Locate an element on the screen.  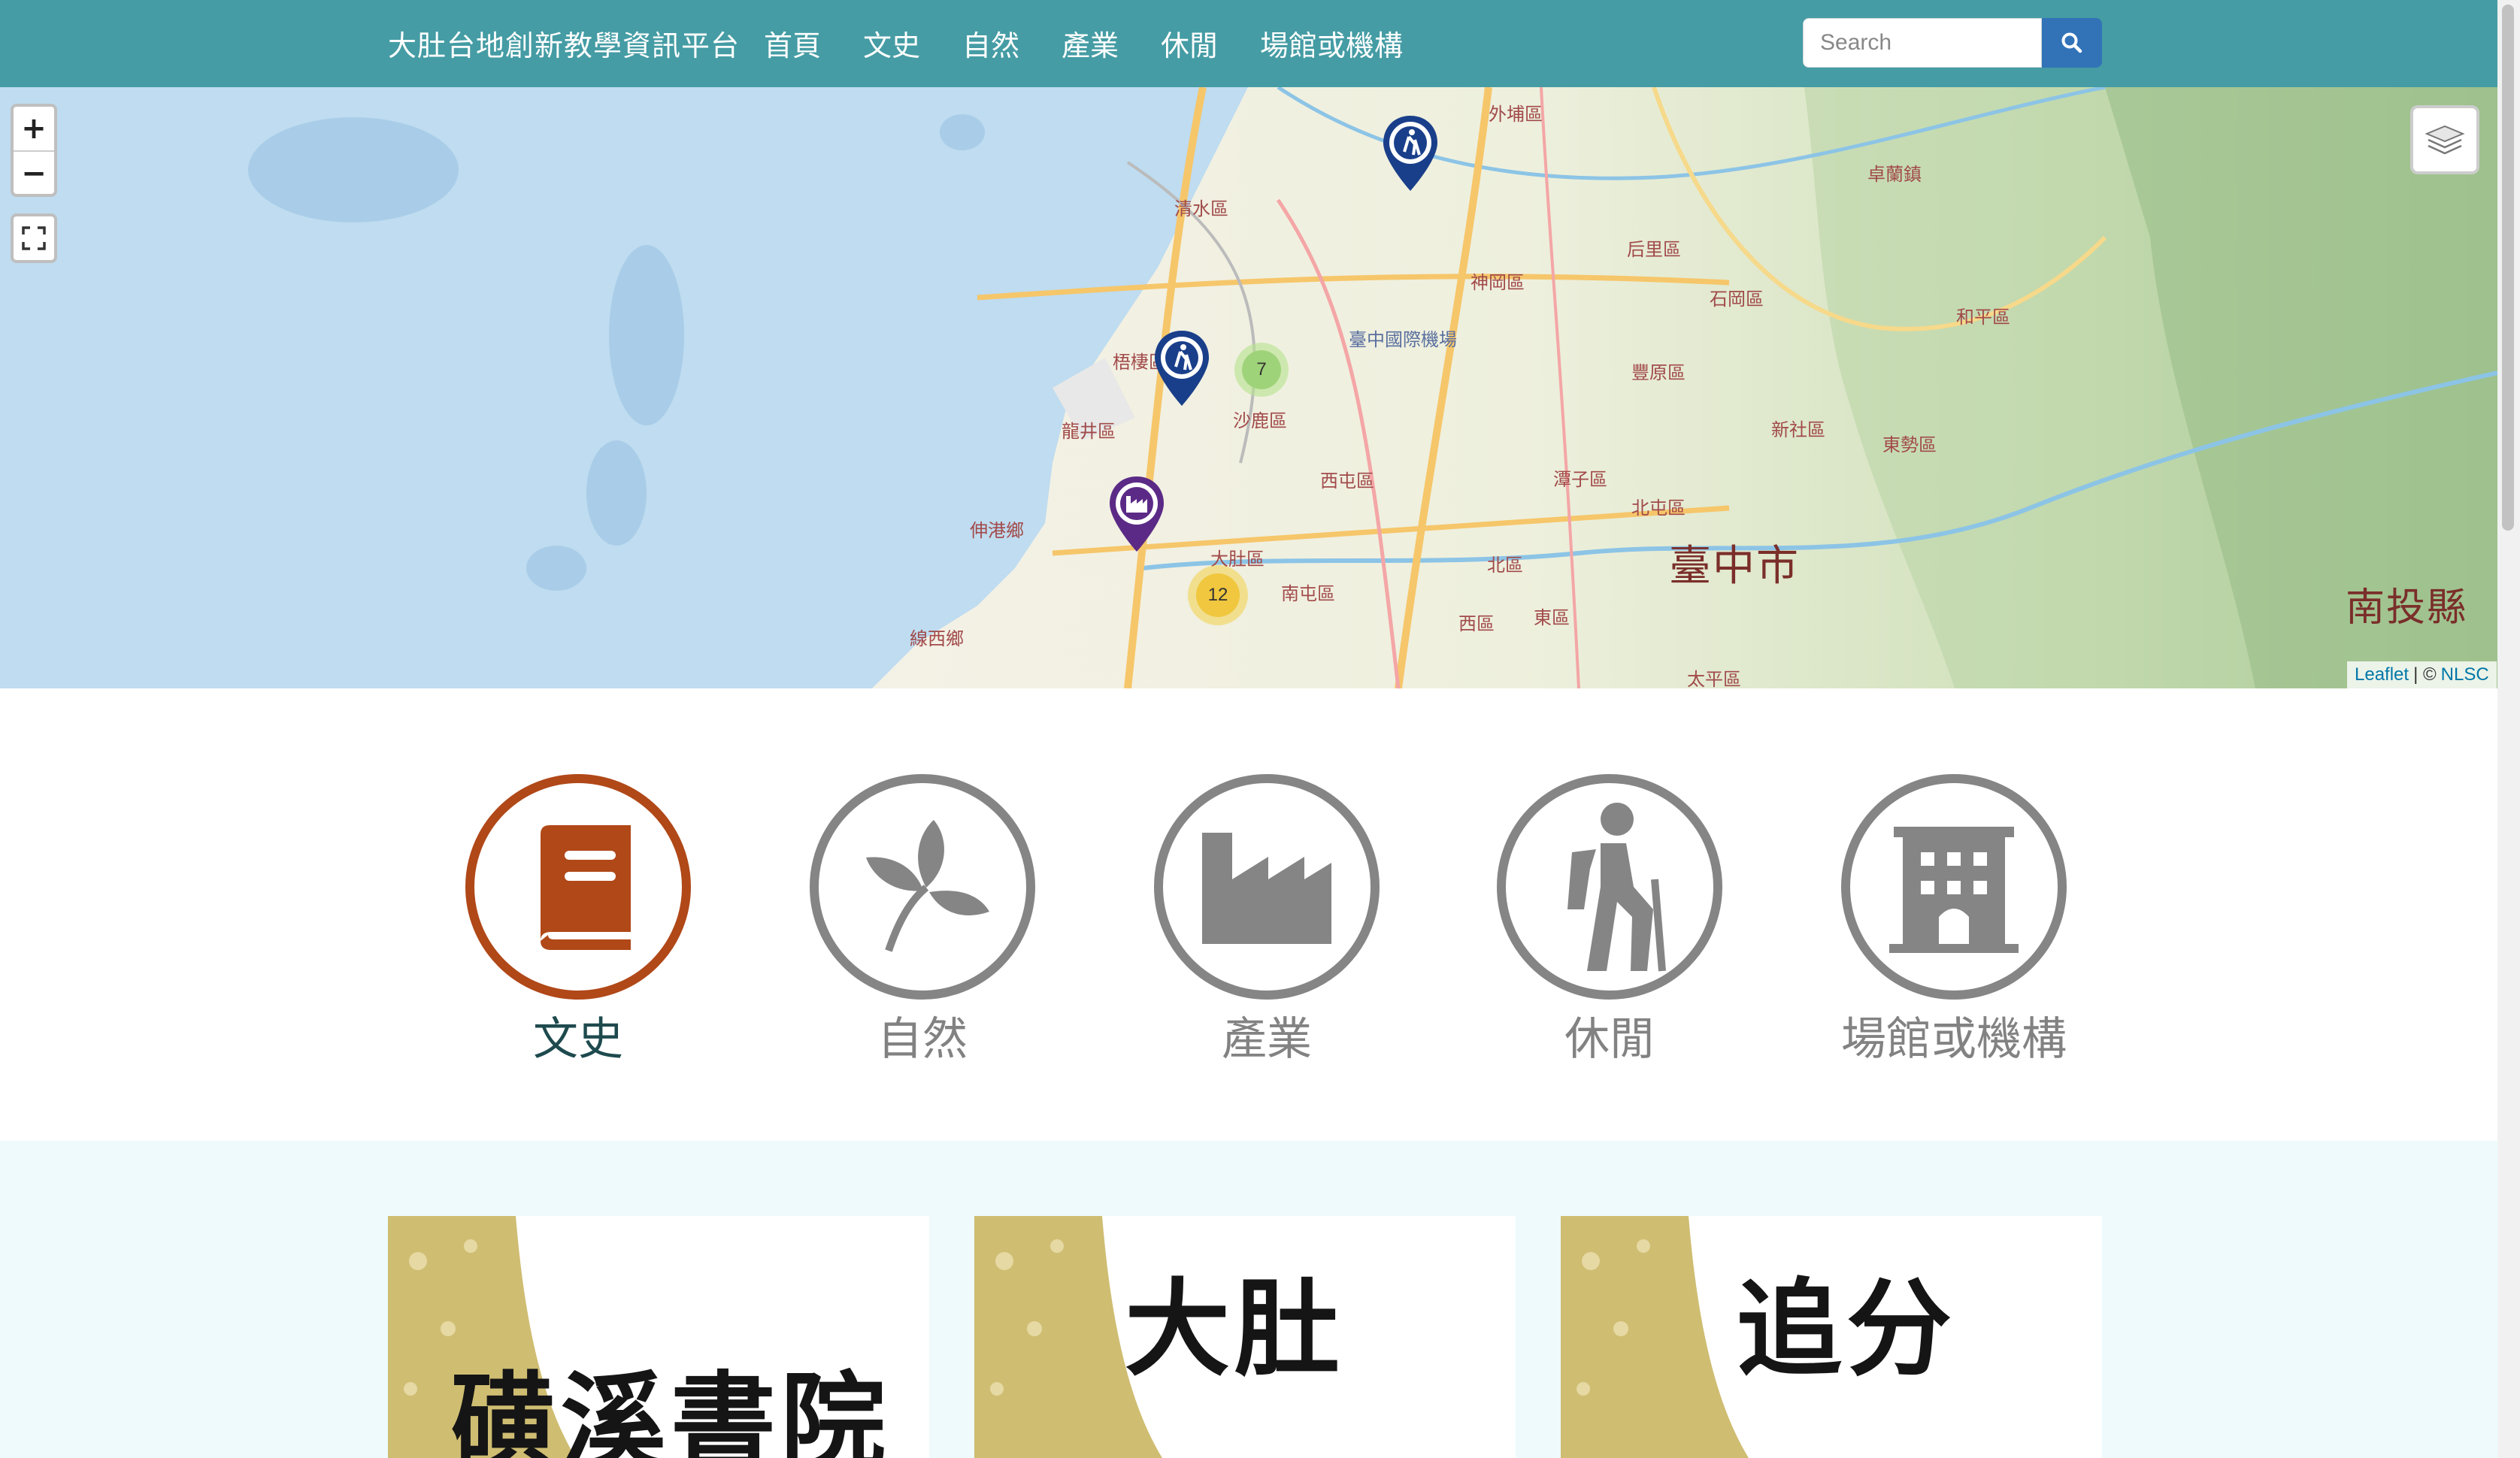
nav-nature: 自然 is located at coordinates (990, 43).